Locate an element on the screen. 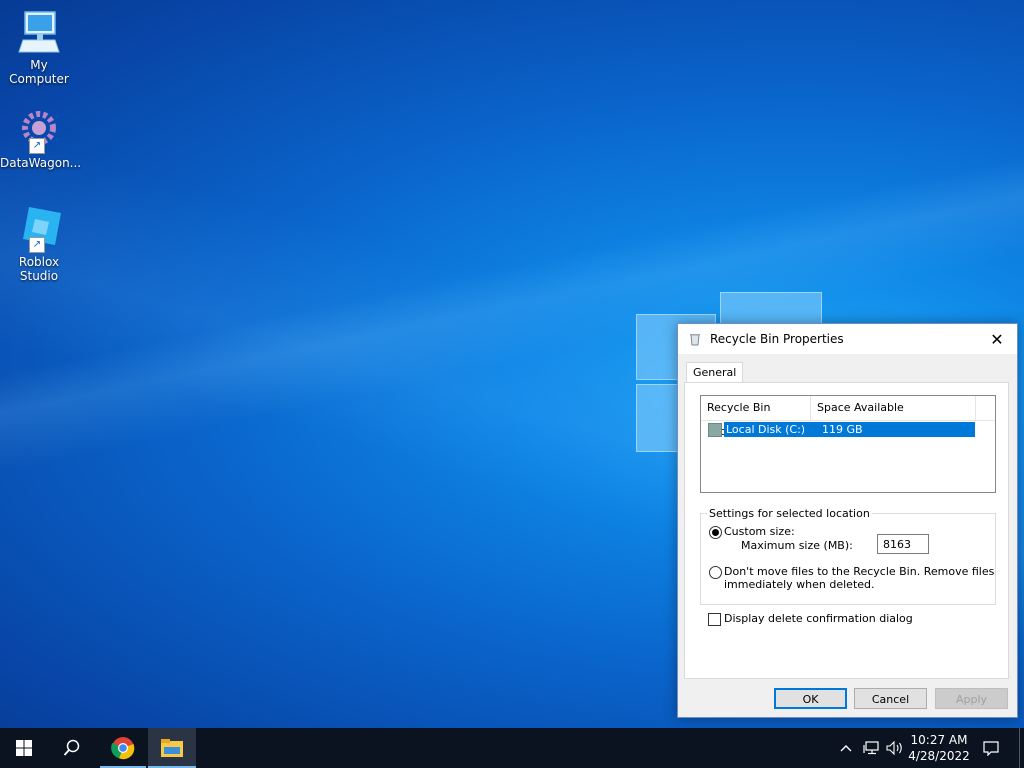  settings-group-label: Settings for selected location is located at coordinates (789, 513).